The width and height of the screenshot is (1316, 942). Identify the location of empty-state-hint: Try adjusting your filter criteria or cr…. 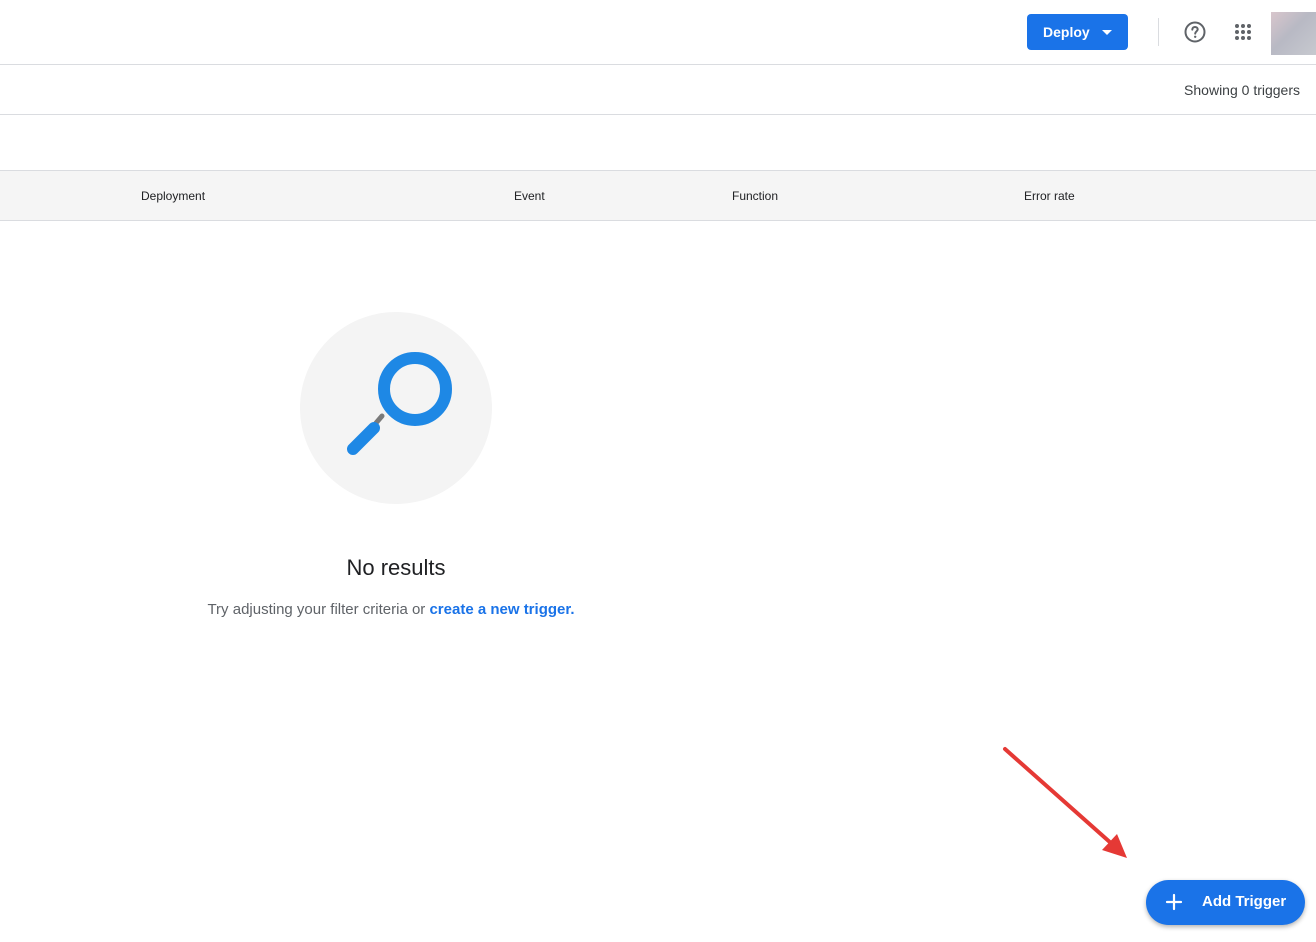
(391, 610).